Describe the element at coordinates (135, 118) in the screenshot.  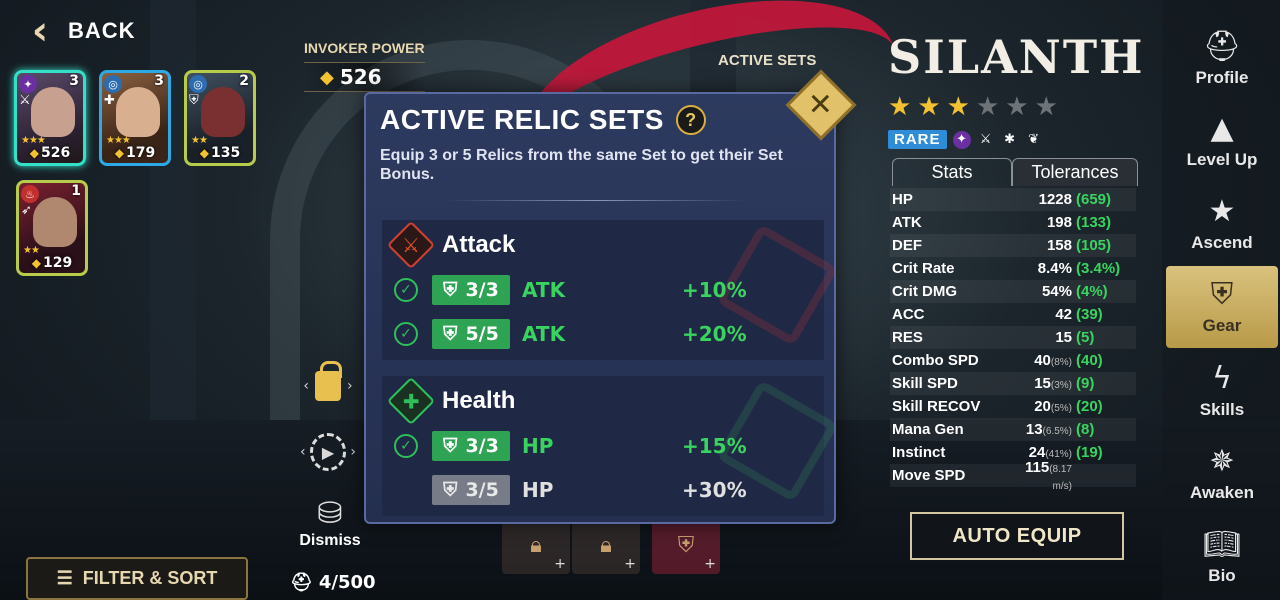
I see `hero-card-2: ◎ ✚ 3 ★★★ ◆ 179` at that location.